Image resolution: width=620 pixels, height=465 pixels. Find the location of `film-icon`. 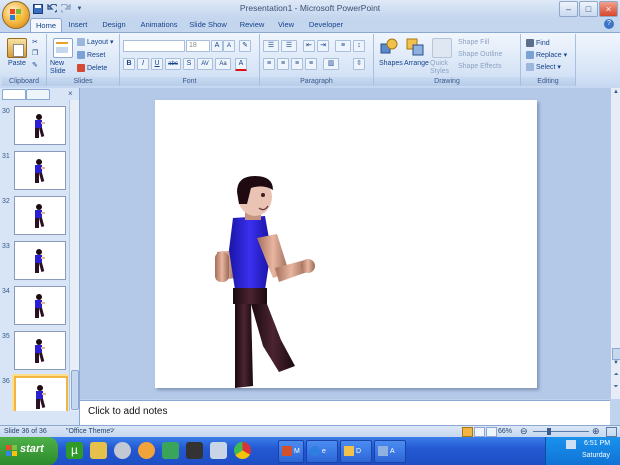

film-icon is located at coordinates (194, 450).